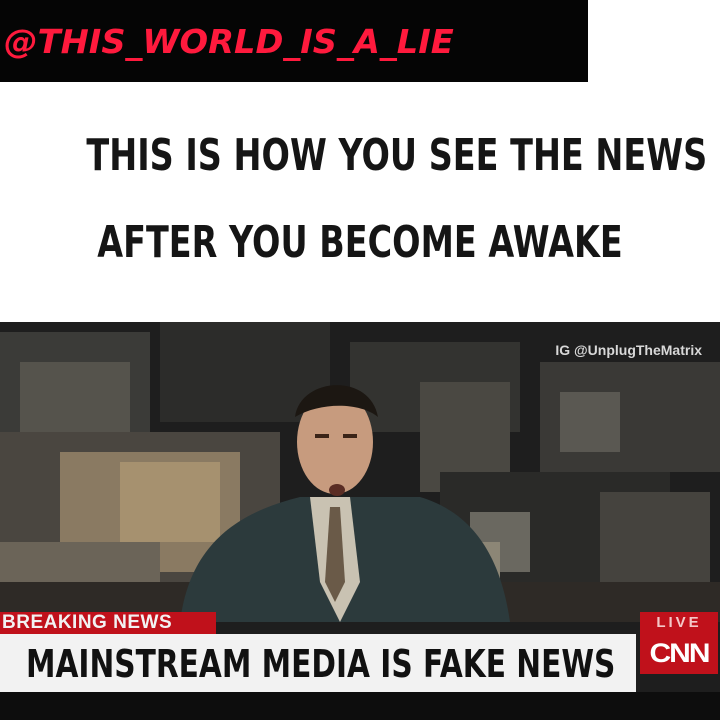  I want to click on ig-credit: IG @UnplugTheMatrix, so click(628, 350).